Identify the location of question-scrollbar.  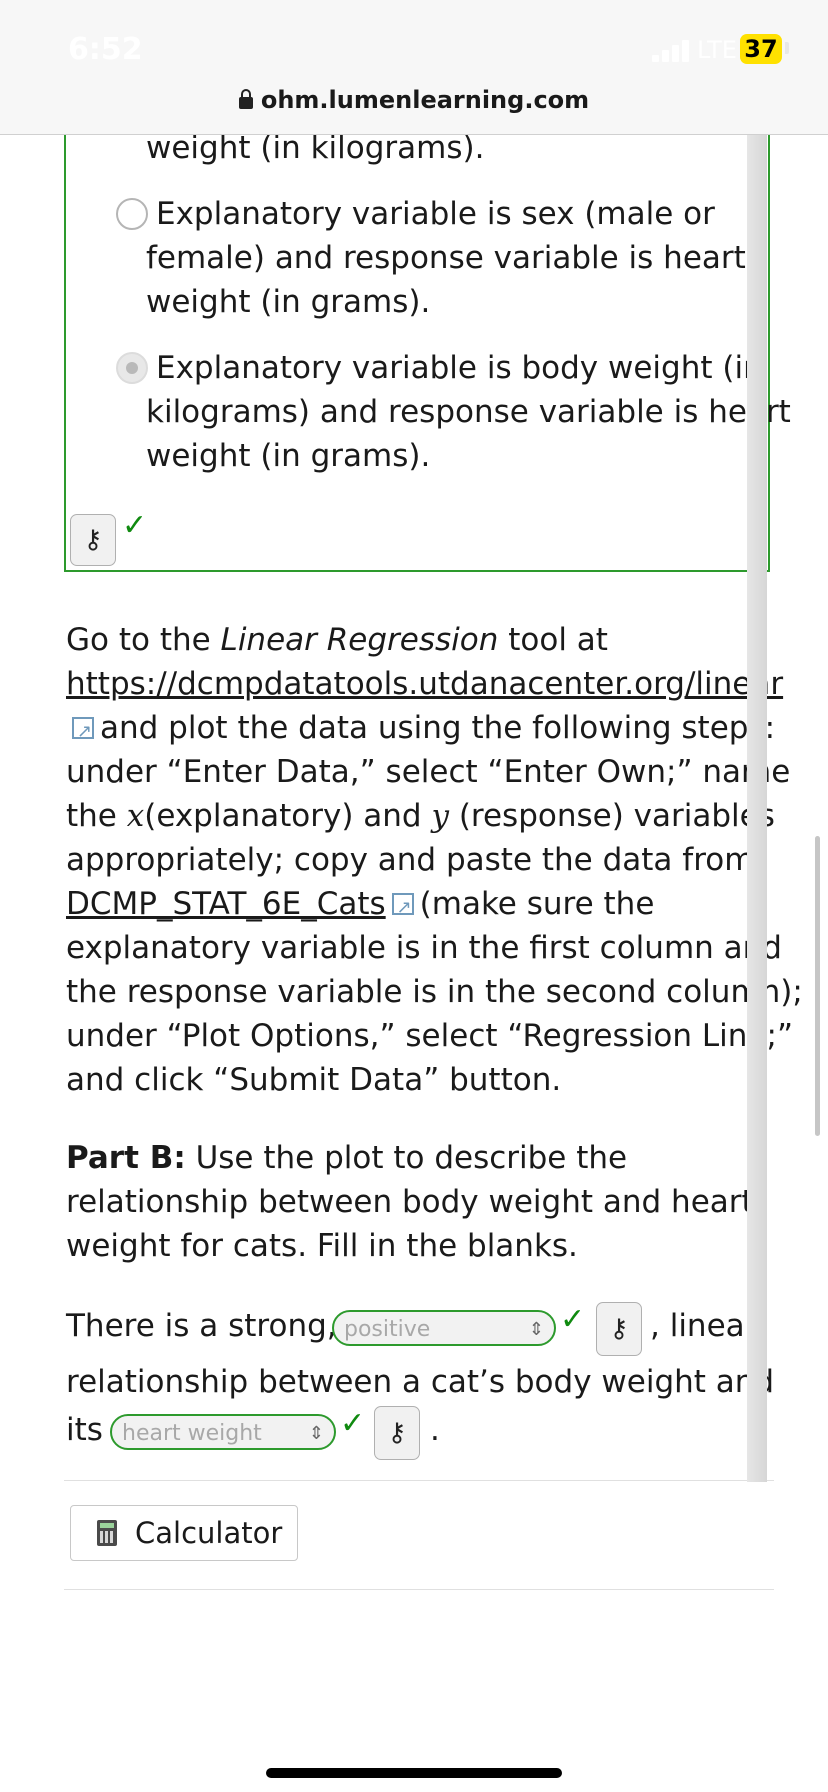
(757, 808).